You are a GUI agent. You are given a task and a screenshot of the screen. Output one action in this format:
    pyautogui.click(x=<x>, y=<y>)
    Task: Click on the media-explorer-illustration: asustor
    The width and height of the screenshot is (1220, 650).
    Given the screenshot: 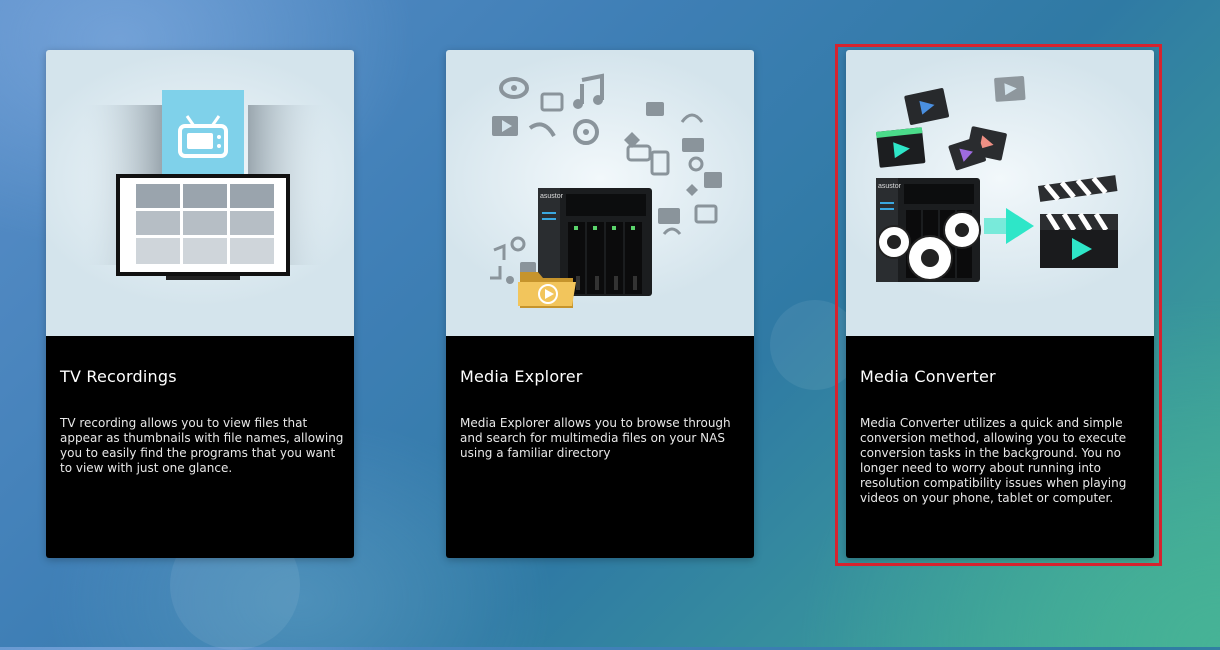 What is the action you would take?
    pyautogui.click(x=600, y=193)
    